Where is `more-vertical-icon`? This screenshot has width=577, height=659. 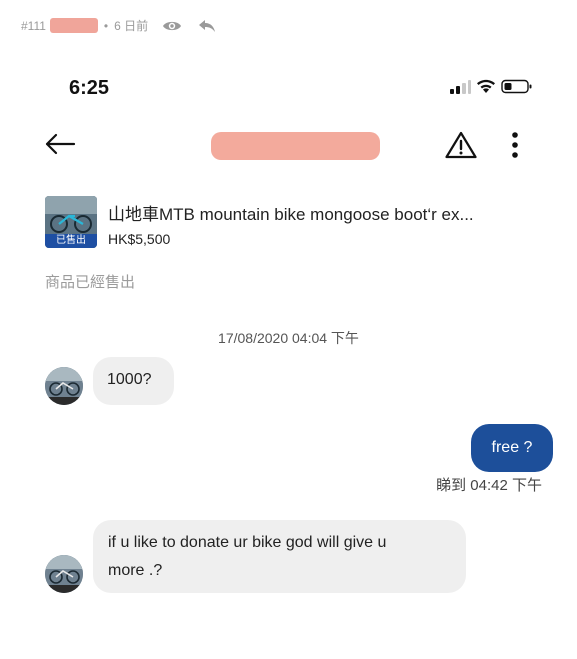
more-vertical-icon is located at coordinates (515, 147).